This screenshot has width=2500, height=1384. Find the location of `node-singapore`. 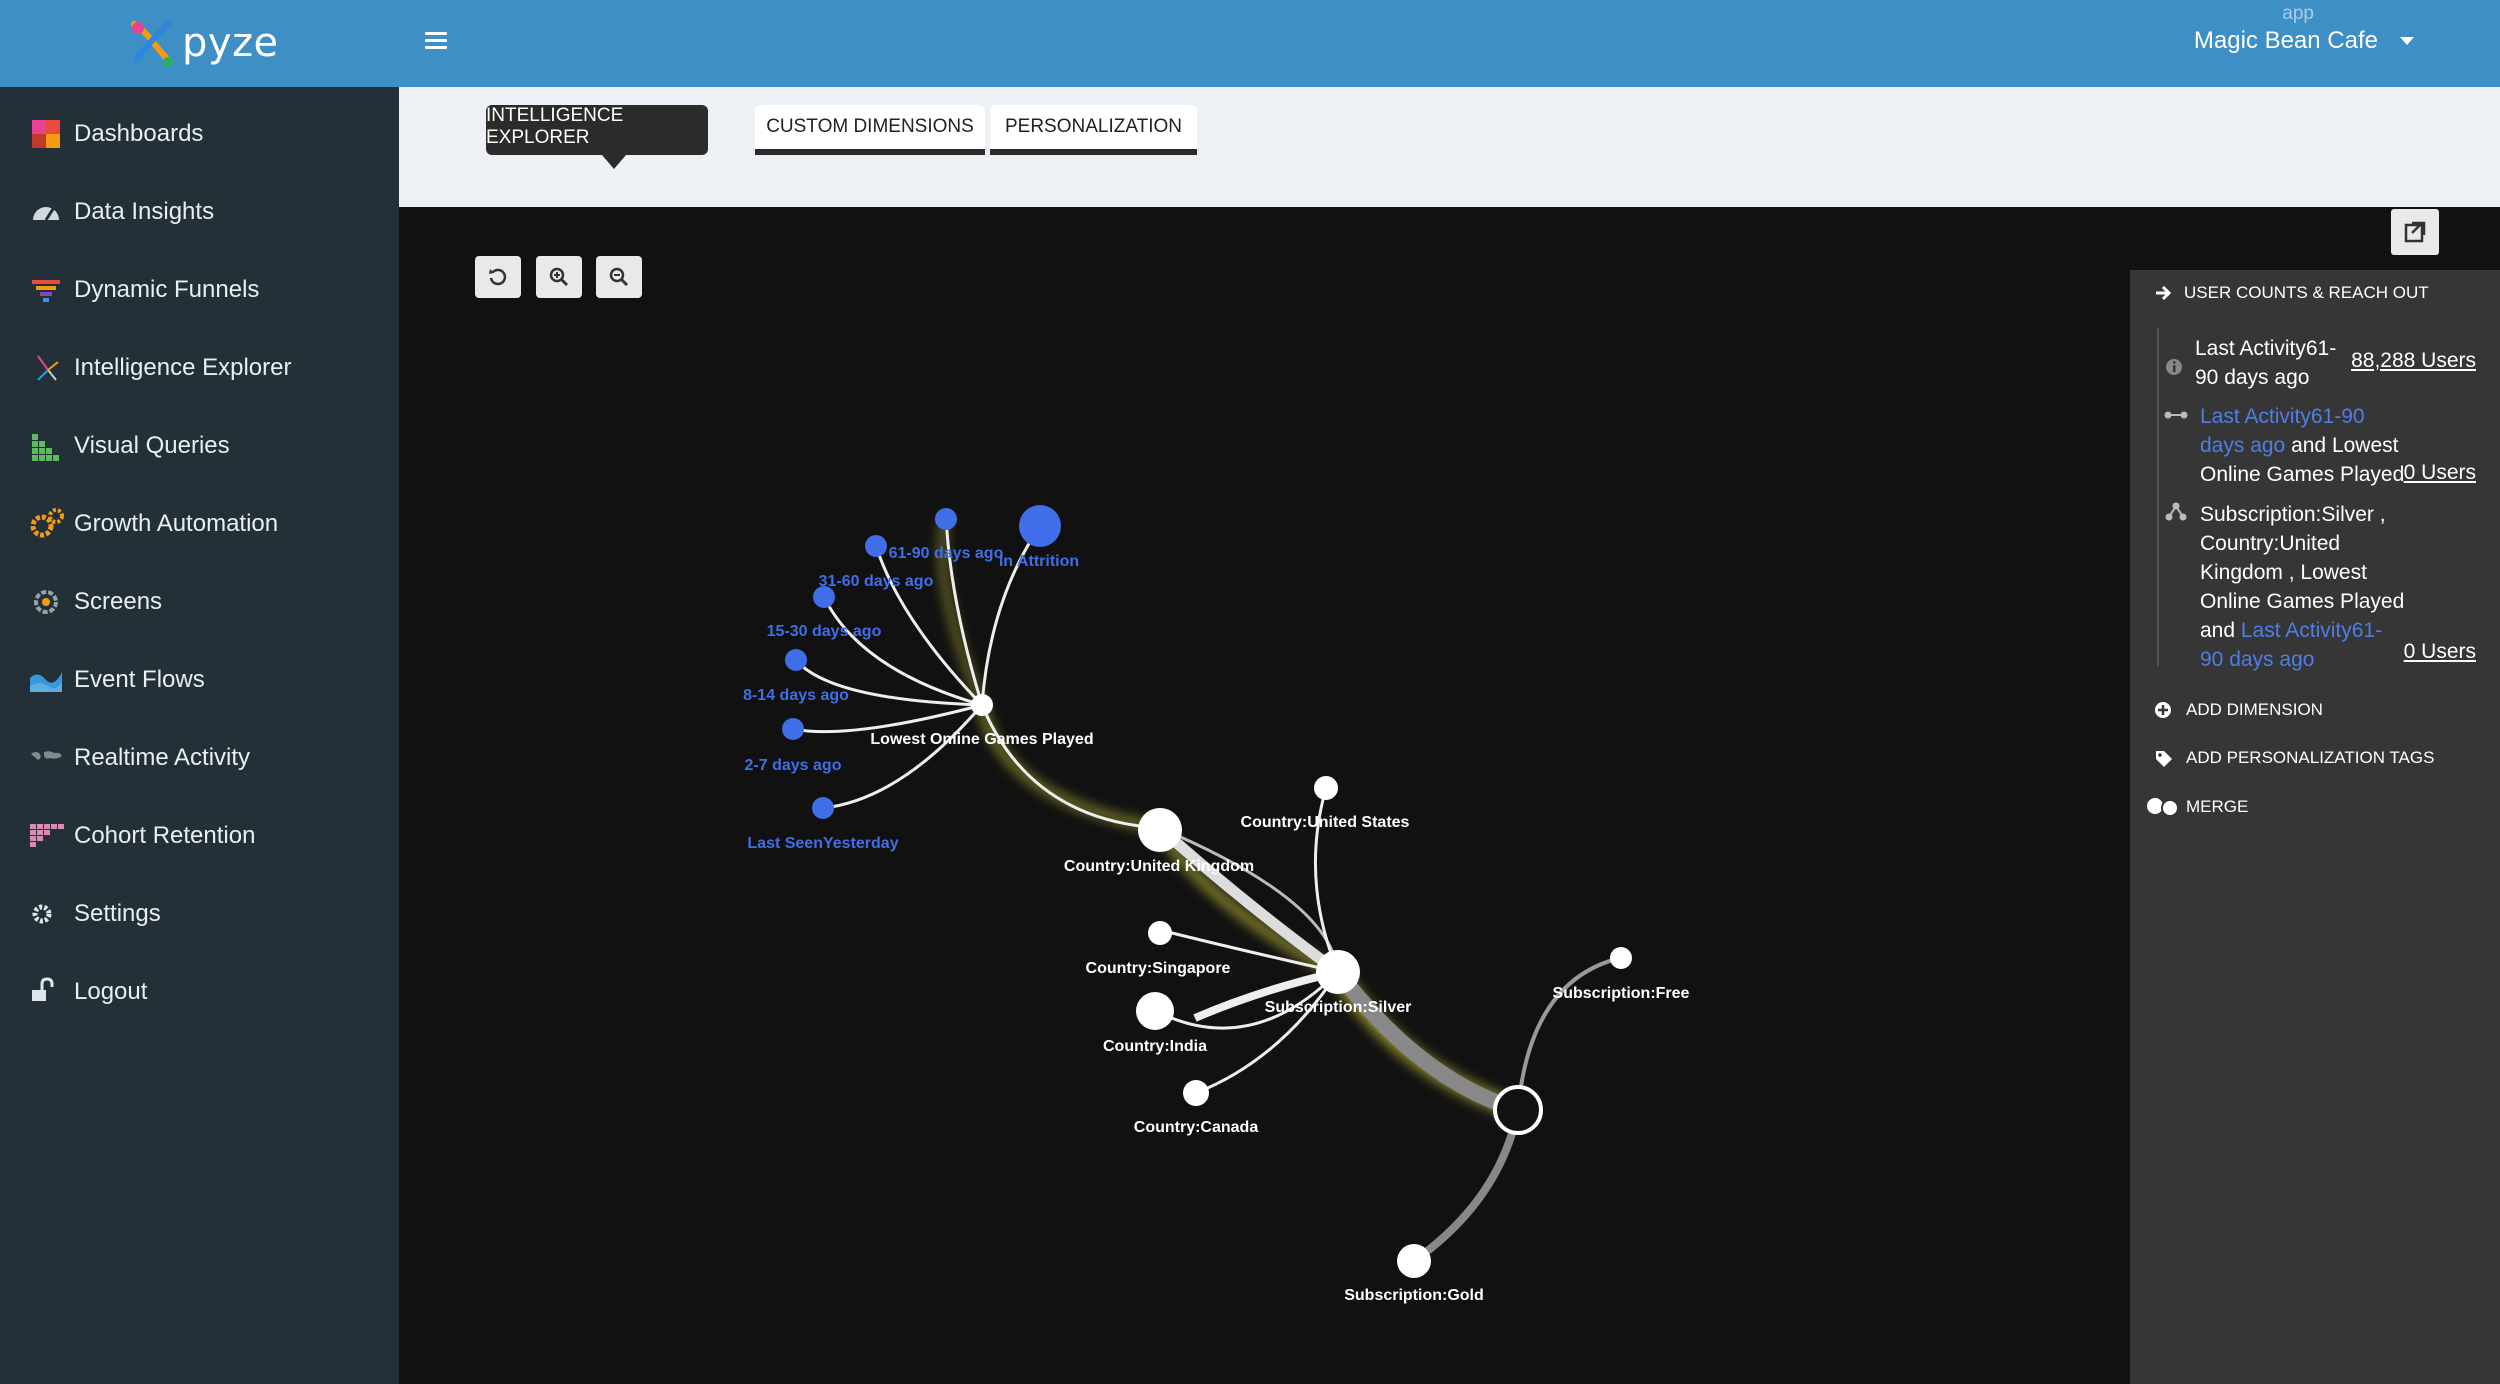

node-singapore is located at coordinates (1160, 933).